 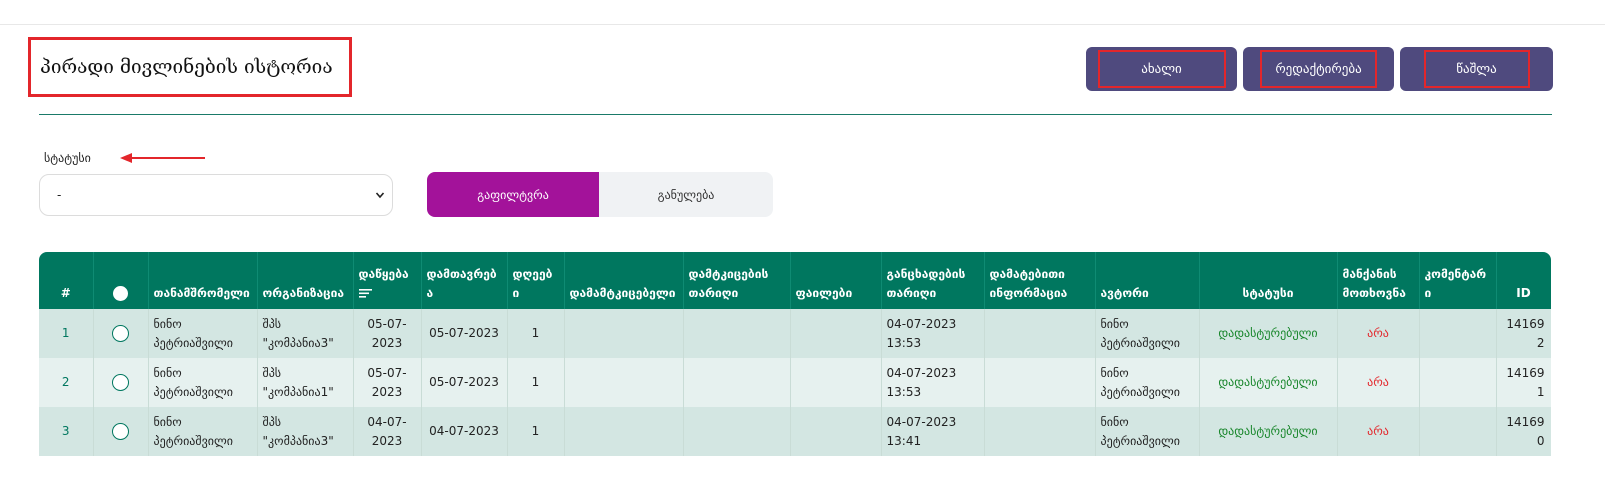 I want to click on col-status: სტატუსი, so click(x=1268, y=280).